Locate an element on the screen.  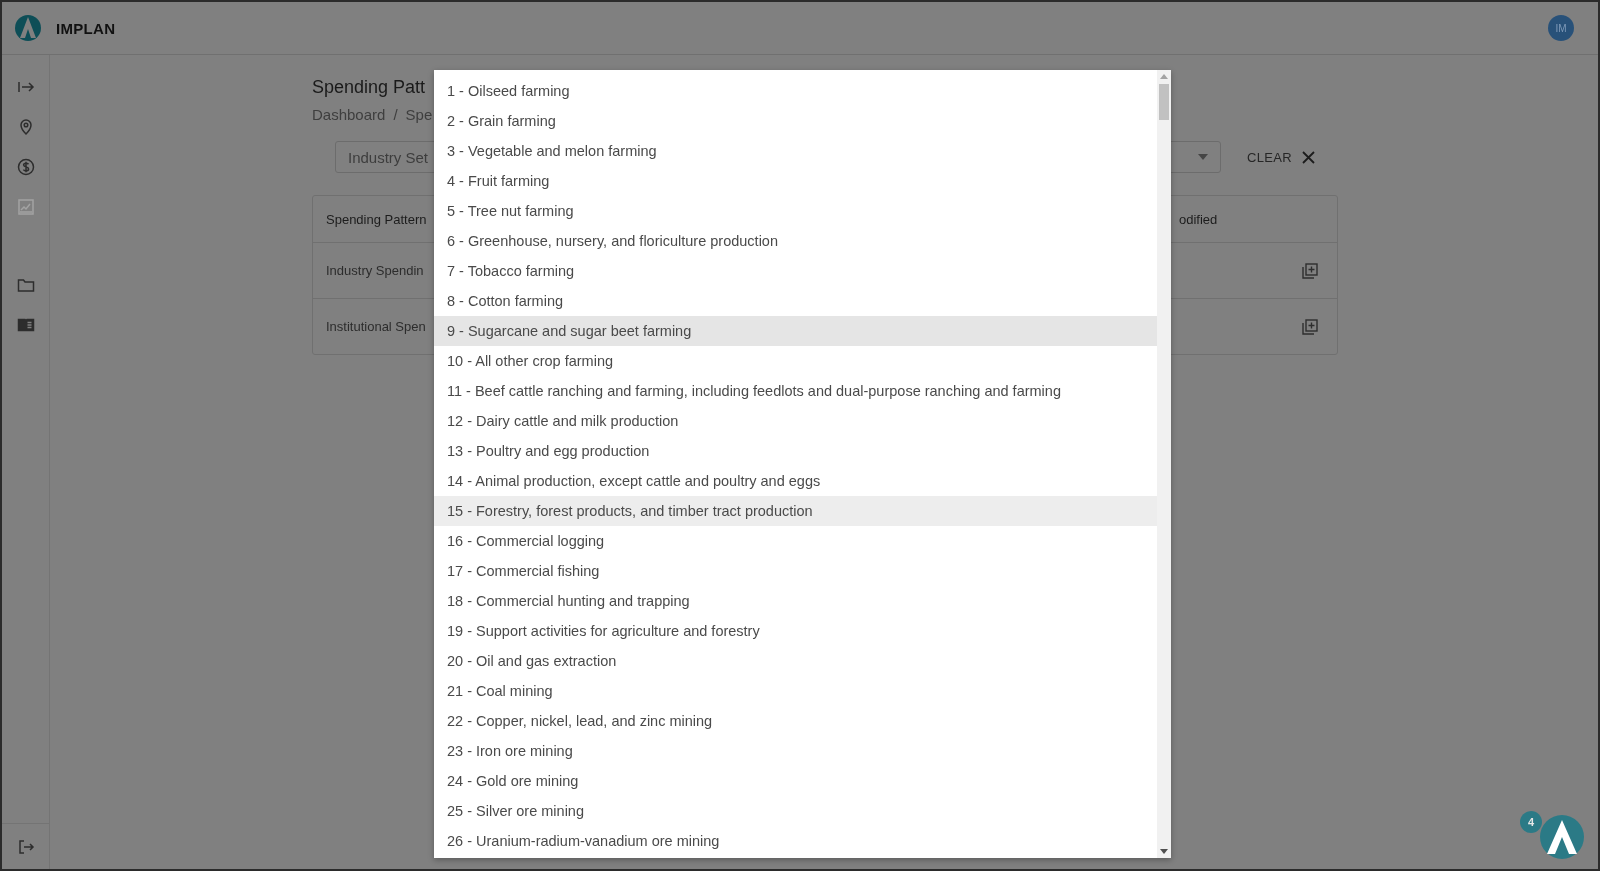
dropdown-option: 14 - Animal production, except cattle and poultry and eggs is located at coordinates (795, 481).